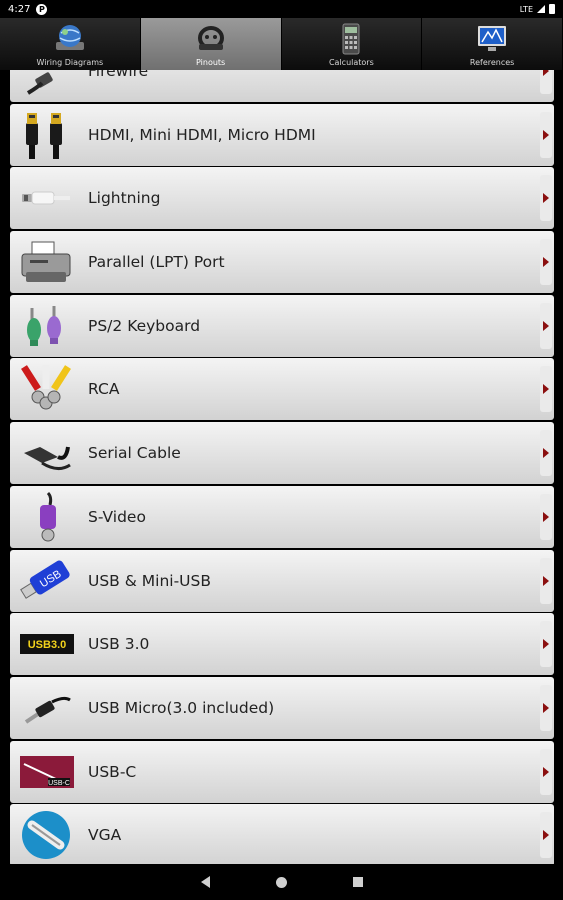 The image size is (563, 900). Describe the element at coordinates (46, 198) in the screenshot. I see `lightning-cable-icon` at that location.